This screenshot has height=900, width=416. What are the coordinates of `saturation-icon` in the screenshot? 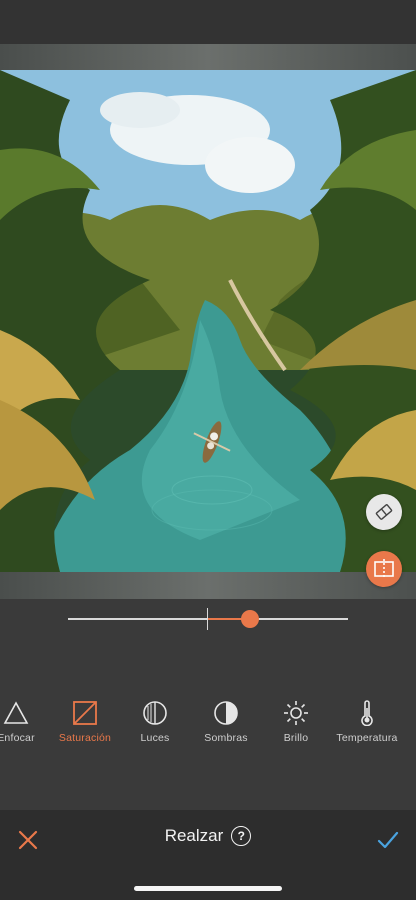 It's located at (85, 713).